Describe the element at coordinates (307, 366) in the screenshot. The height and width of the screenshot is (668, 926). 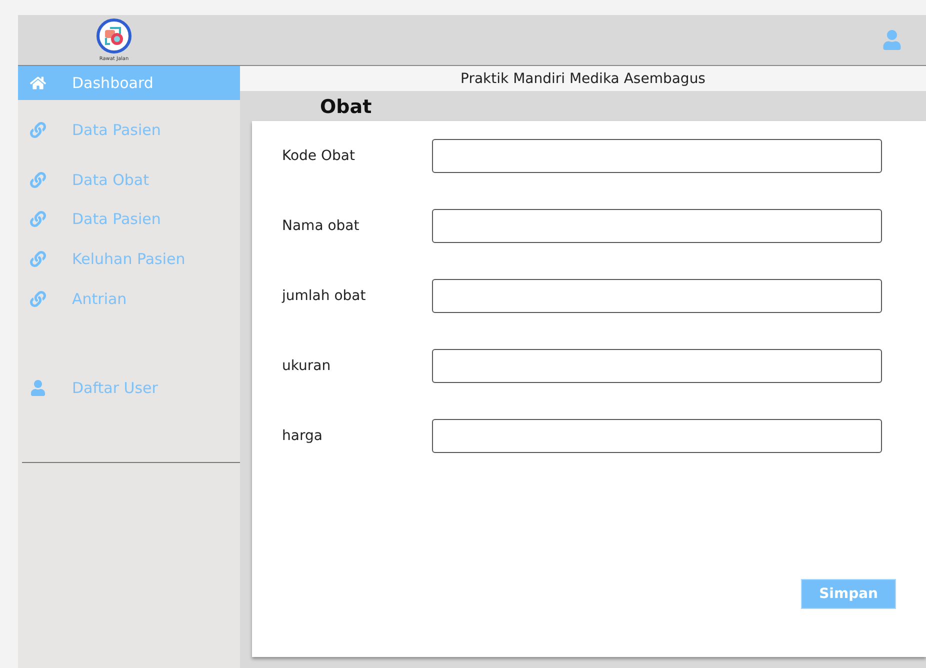
I see `field-label: ukuran` at that location.